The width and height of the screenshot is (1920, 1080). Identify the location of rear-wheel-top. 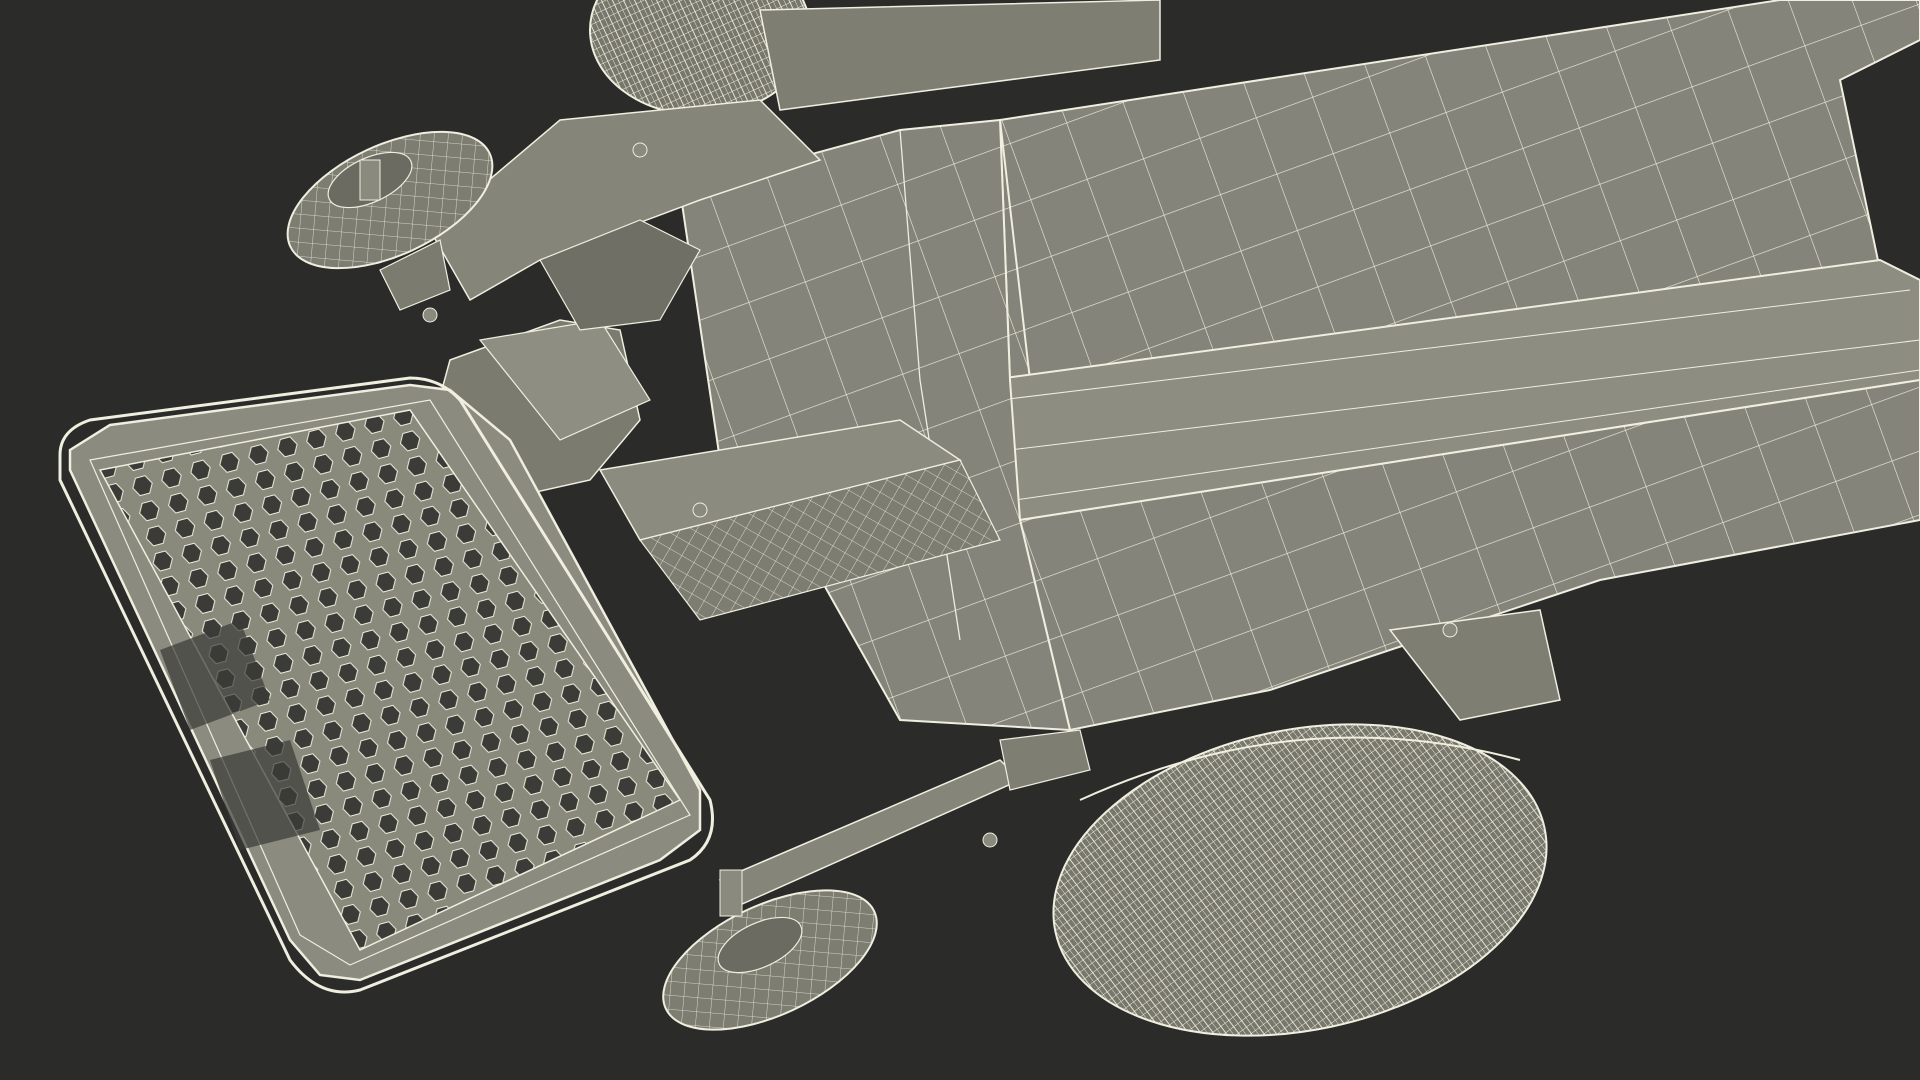
(875, 58).